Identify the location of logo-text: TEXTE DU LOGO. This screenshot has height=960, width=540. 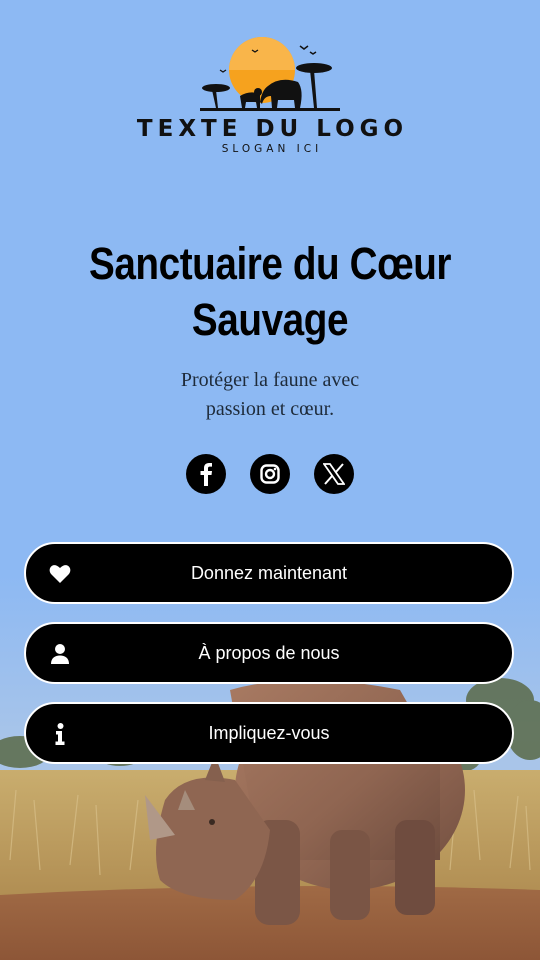
(272, 129).